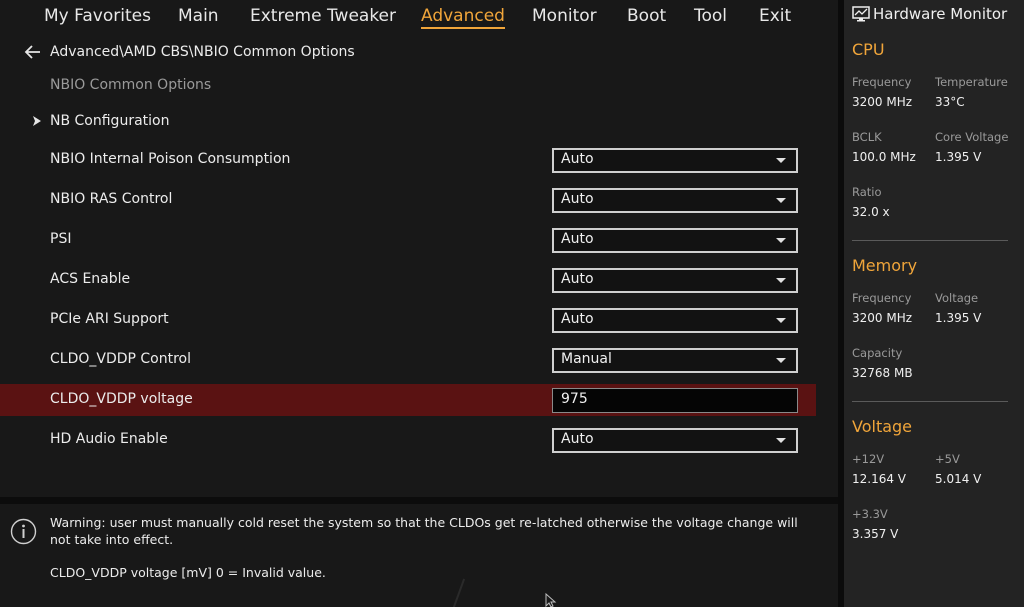 This screenshot has height=607, width=1024. What do you see at coordinates (33, 52) in the screenshot?
I see `back-arrow-icon` at bounding box center [33, 52].